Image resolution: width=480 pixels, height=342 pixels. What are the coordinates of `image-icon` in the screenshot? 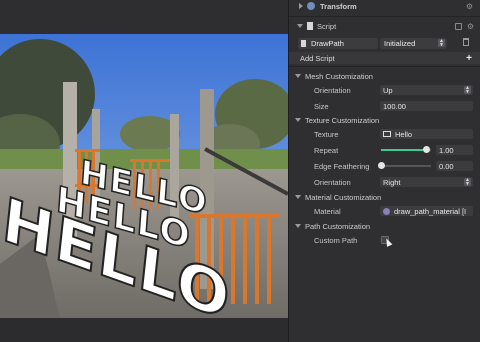 It's located at (387, 134).